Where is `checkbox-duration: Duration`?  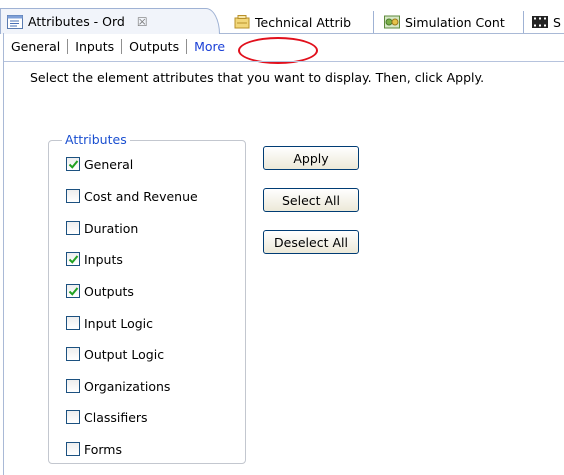
checkbox-duration: Duration is located at coordinates (102, 228).